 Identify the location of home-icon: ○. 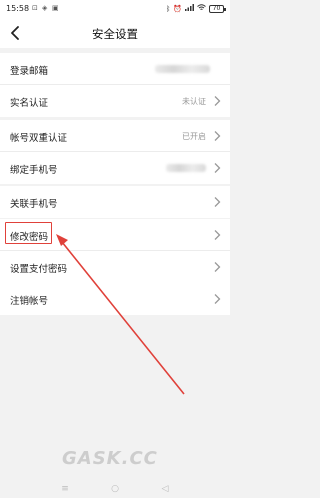
(115, 489).